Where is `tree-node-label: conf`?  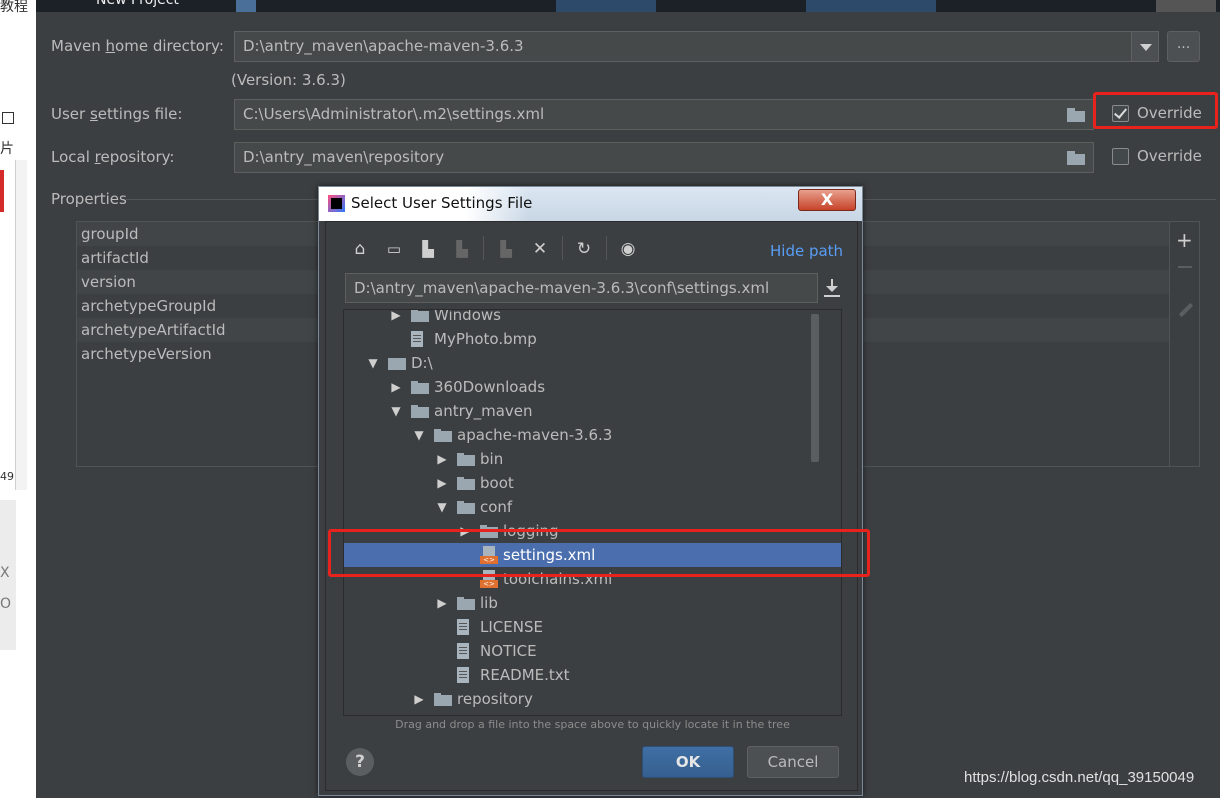
tree-node-label: conf is located at coordinates (496, 507).